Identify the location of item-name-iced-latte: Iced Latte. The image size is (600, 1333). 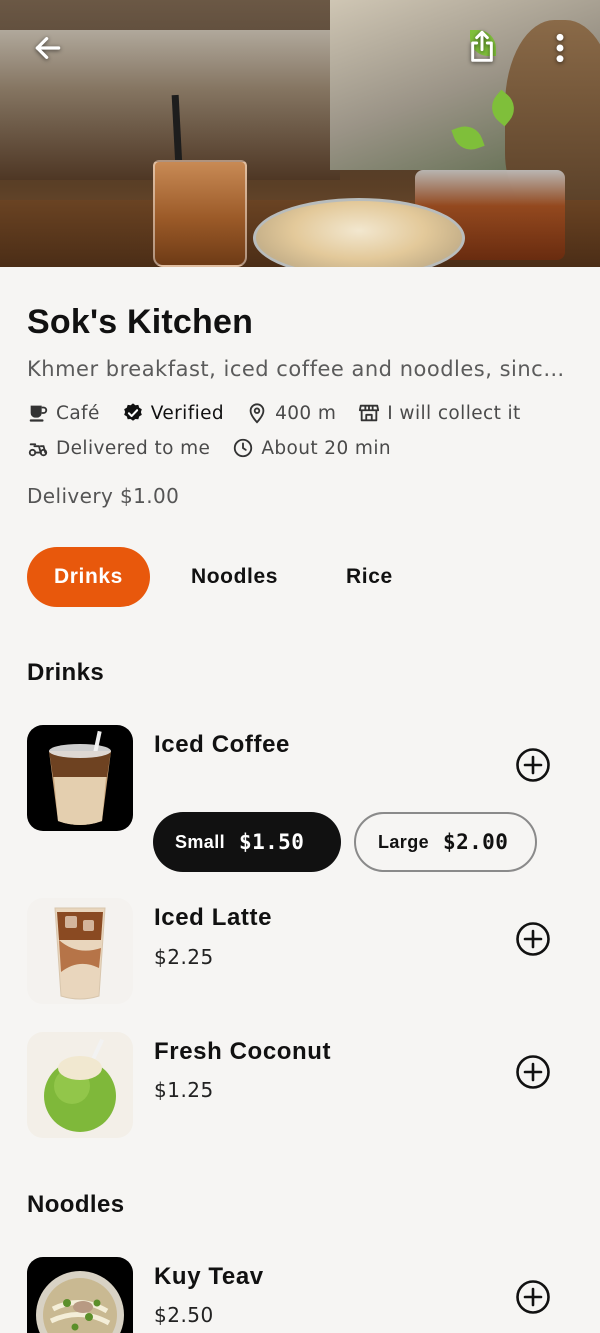
(213, 917).